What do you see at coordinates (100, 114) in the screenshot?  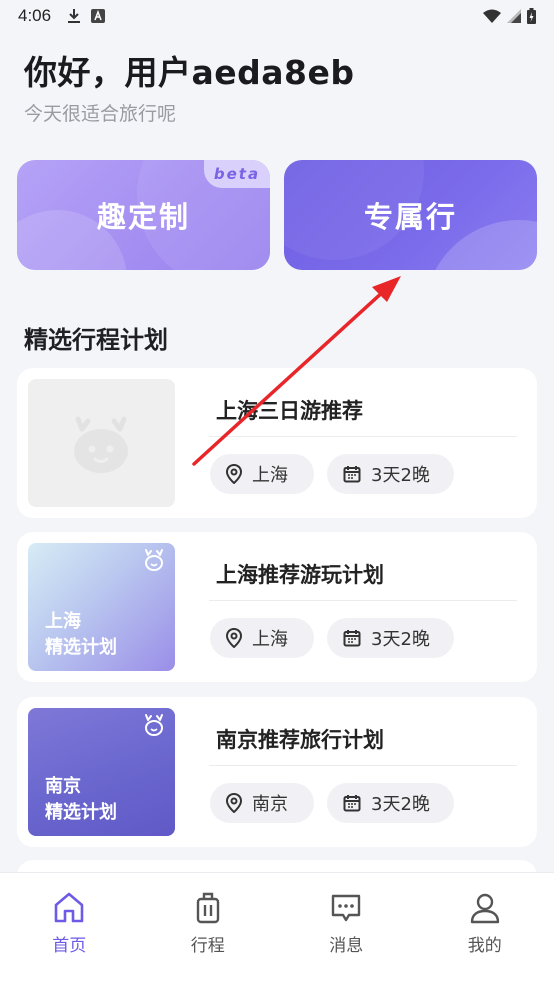 I see `greeting-subtitle: 今天很适合旅行呢` at bounding box center [100, 114].